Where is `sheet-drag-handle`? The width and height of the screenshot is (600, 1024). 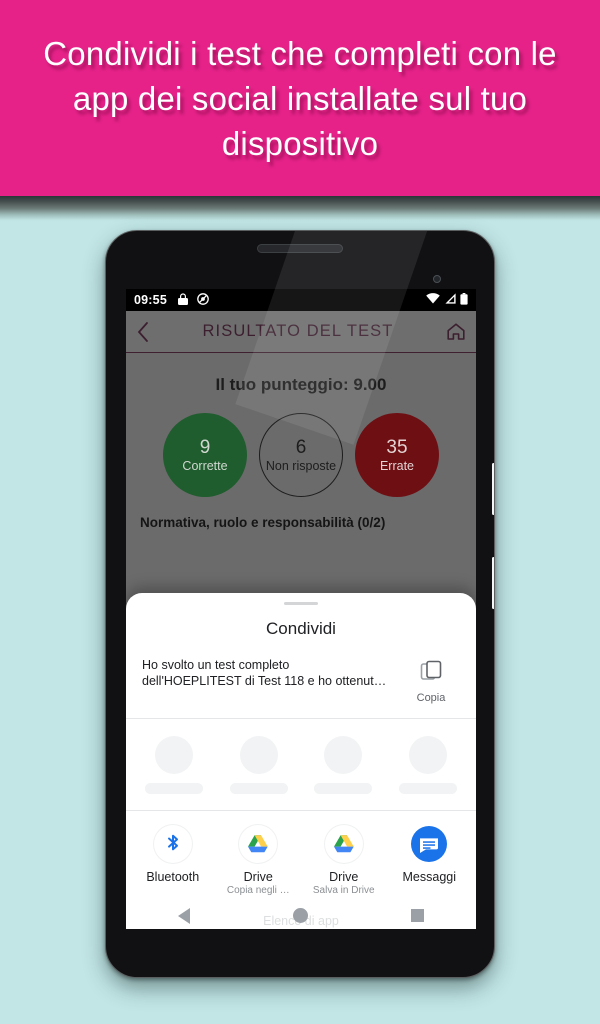
sheet-drag-handle is located at coordinates (301, 603).